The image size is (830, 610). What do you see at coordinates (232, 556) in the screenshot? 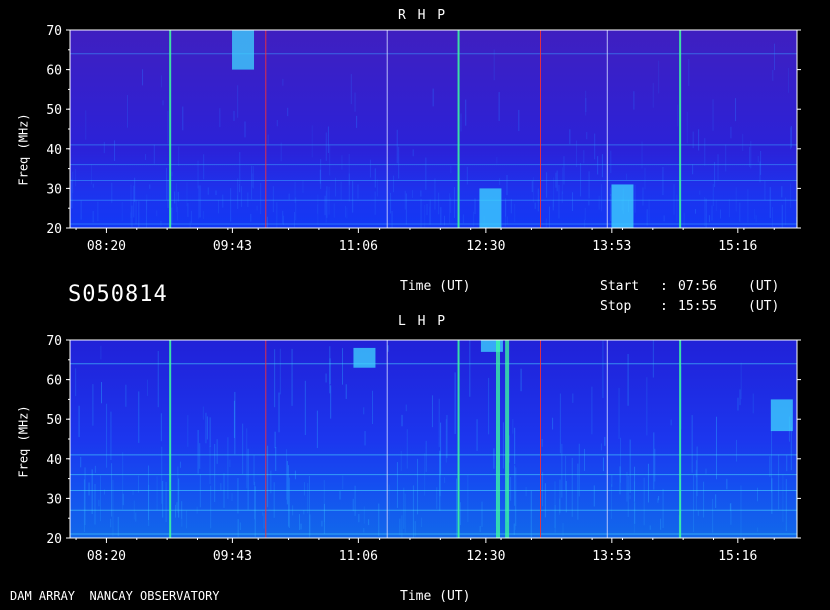
I see `lhp-xtick-label: 09:43` at bounding box center [232, 556].